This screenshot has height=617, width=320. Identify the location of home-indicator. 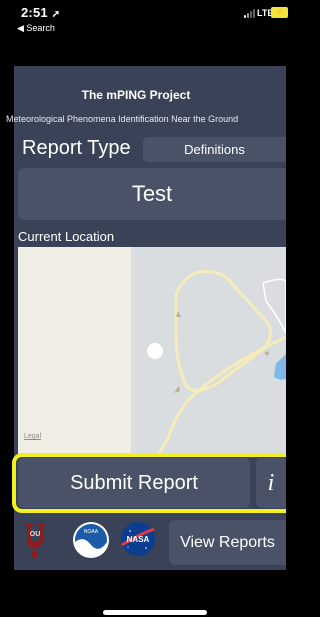
(155, 612).